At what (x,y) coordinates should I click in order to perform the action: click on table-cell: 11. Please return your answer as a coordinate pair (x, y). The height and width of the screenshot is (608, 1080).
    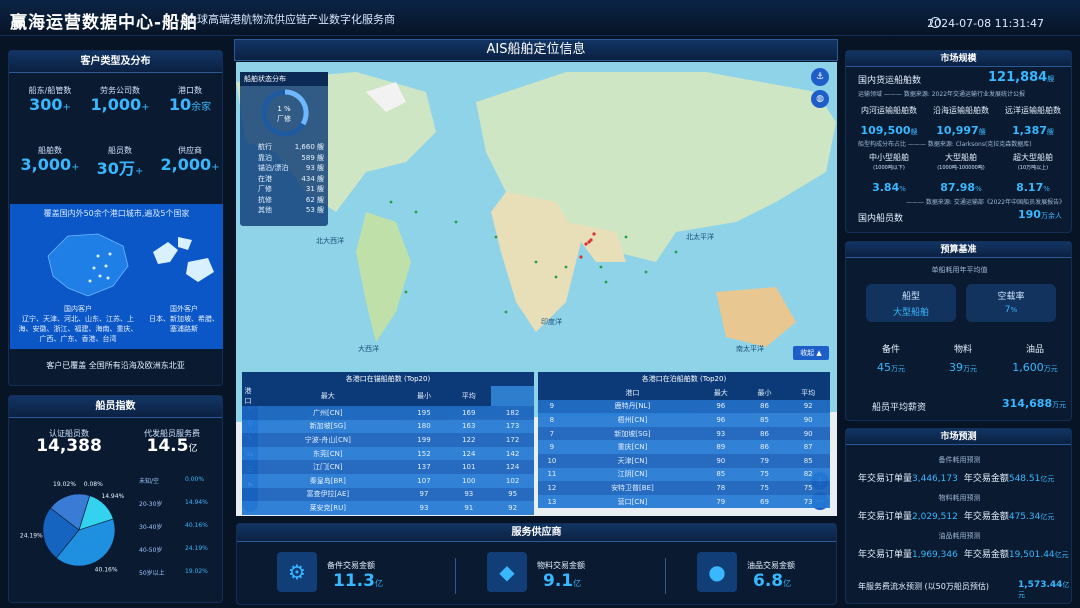
    Looking at the image, I should click on (552, 474).